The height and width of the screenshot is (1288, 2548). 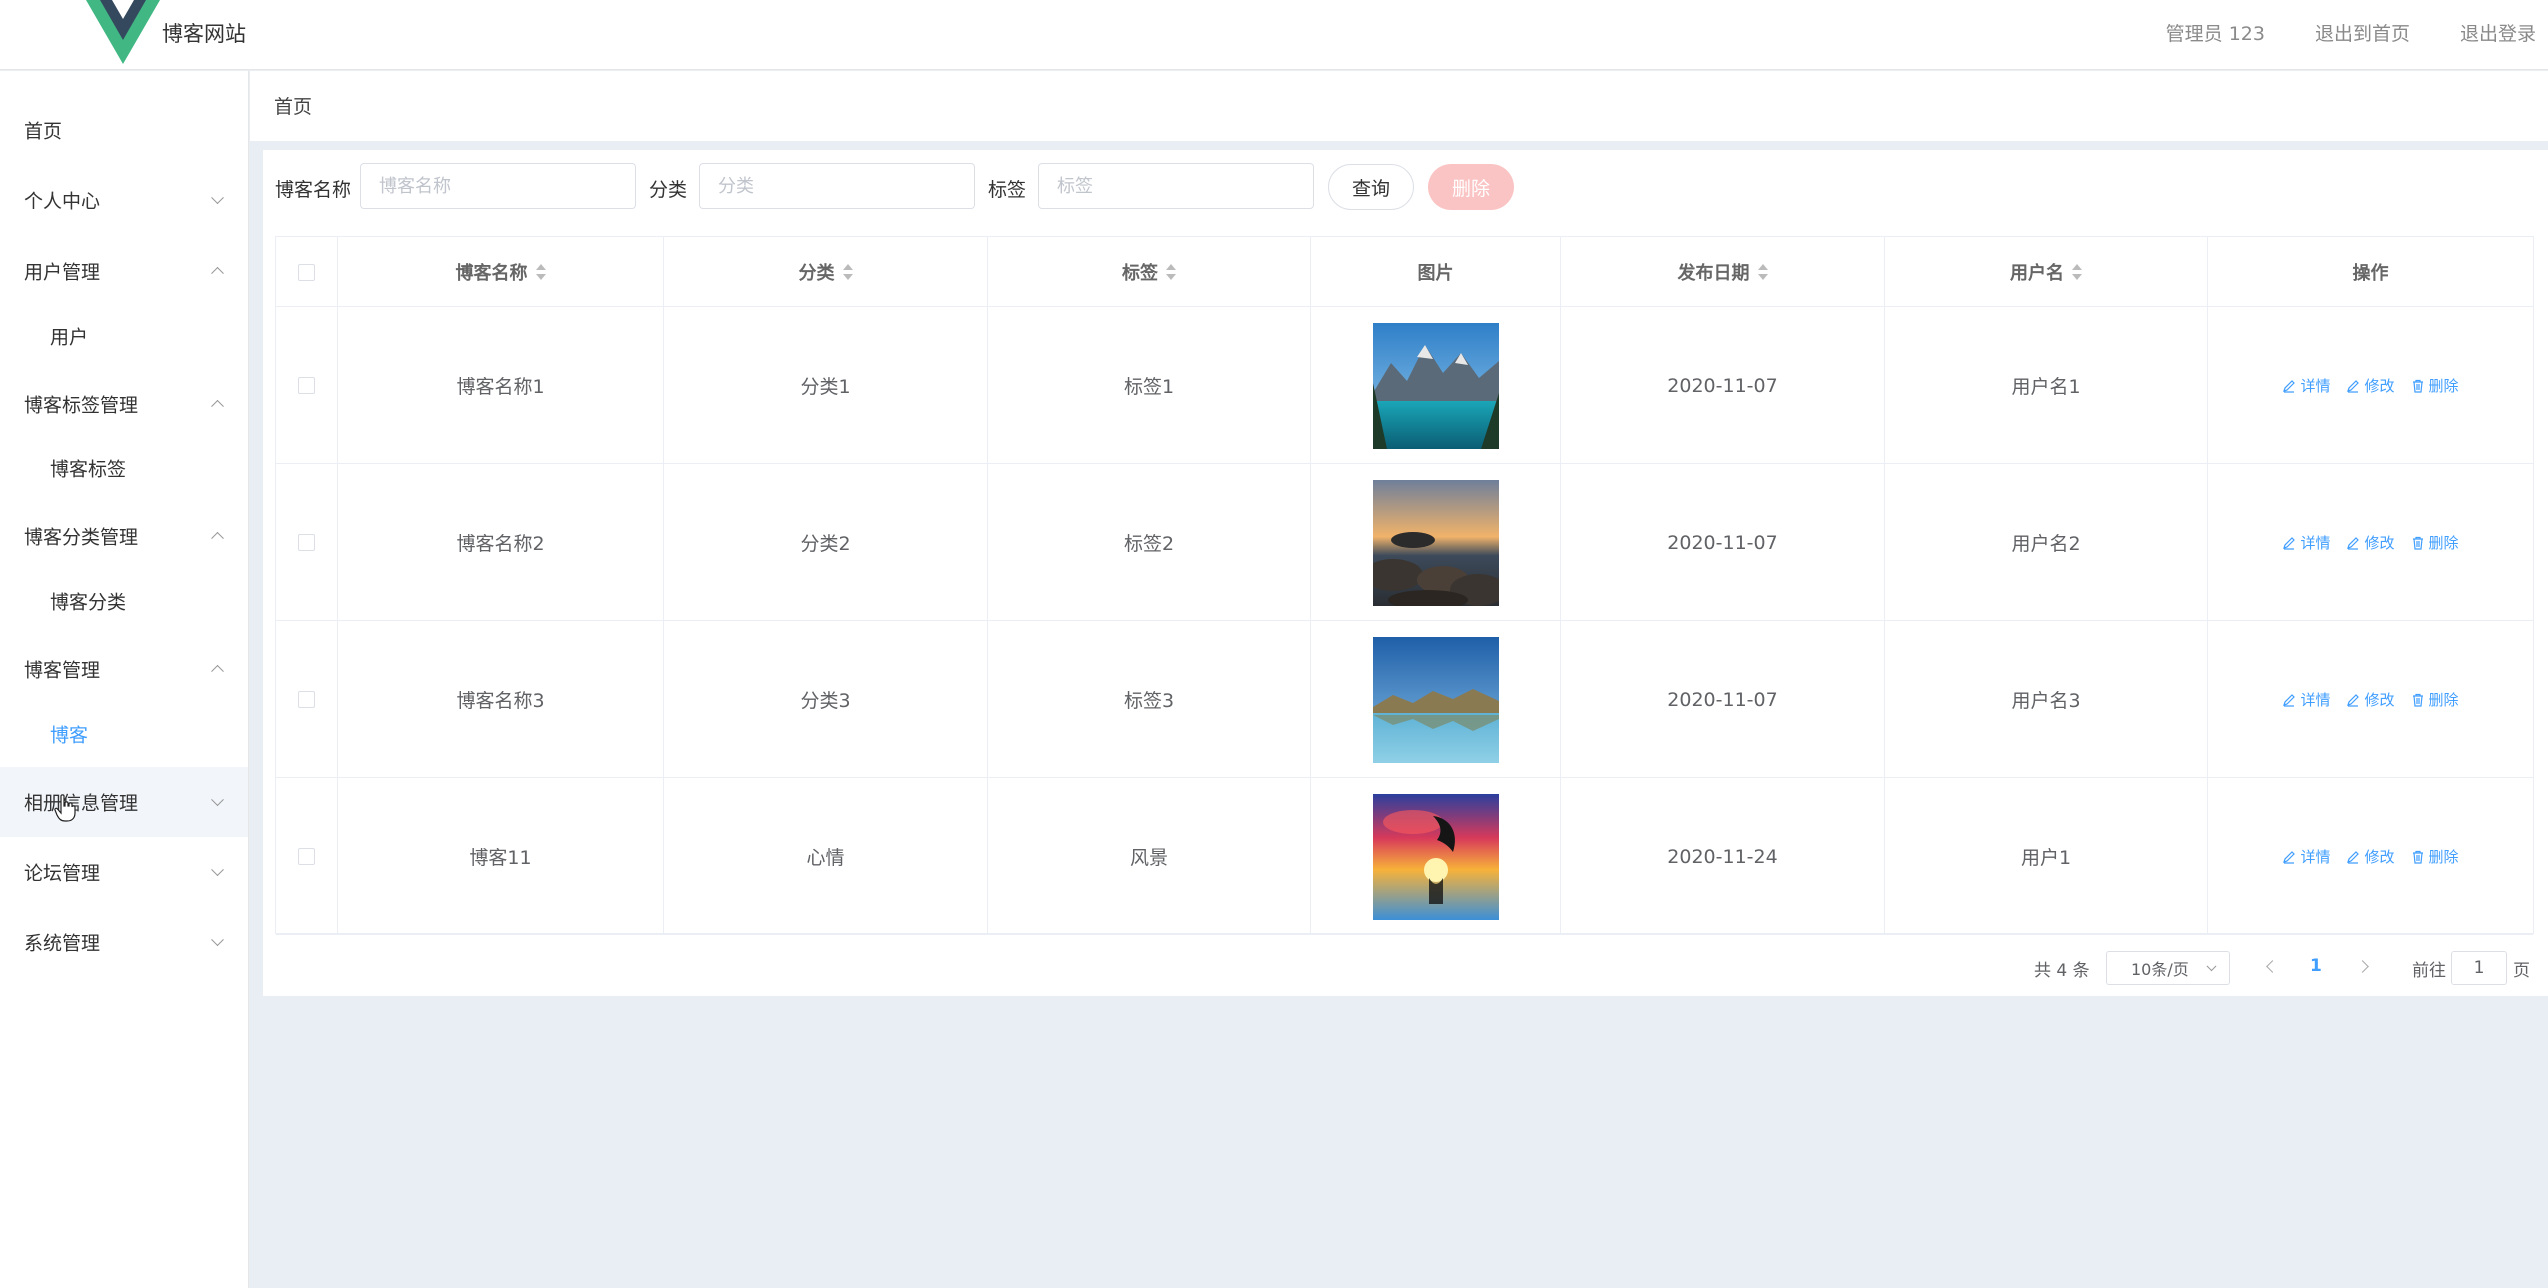 What do you see at coordinates (1436, 272) in the screenshot?
I see `column-header-image: 图片` at bounding box center [1436, 272].